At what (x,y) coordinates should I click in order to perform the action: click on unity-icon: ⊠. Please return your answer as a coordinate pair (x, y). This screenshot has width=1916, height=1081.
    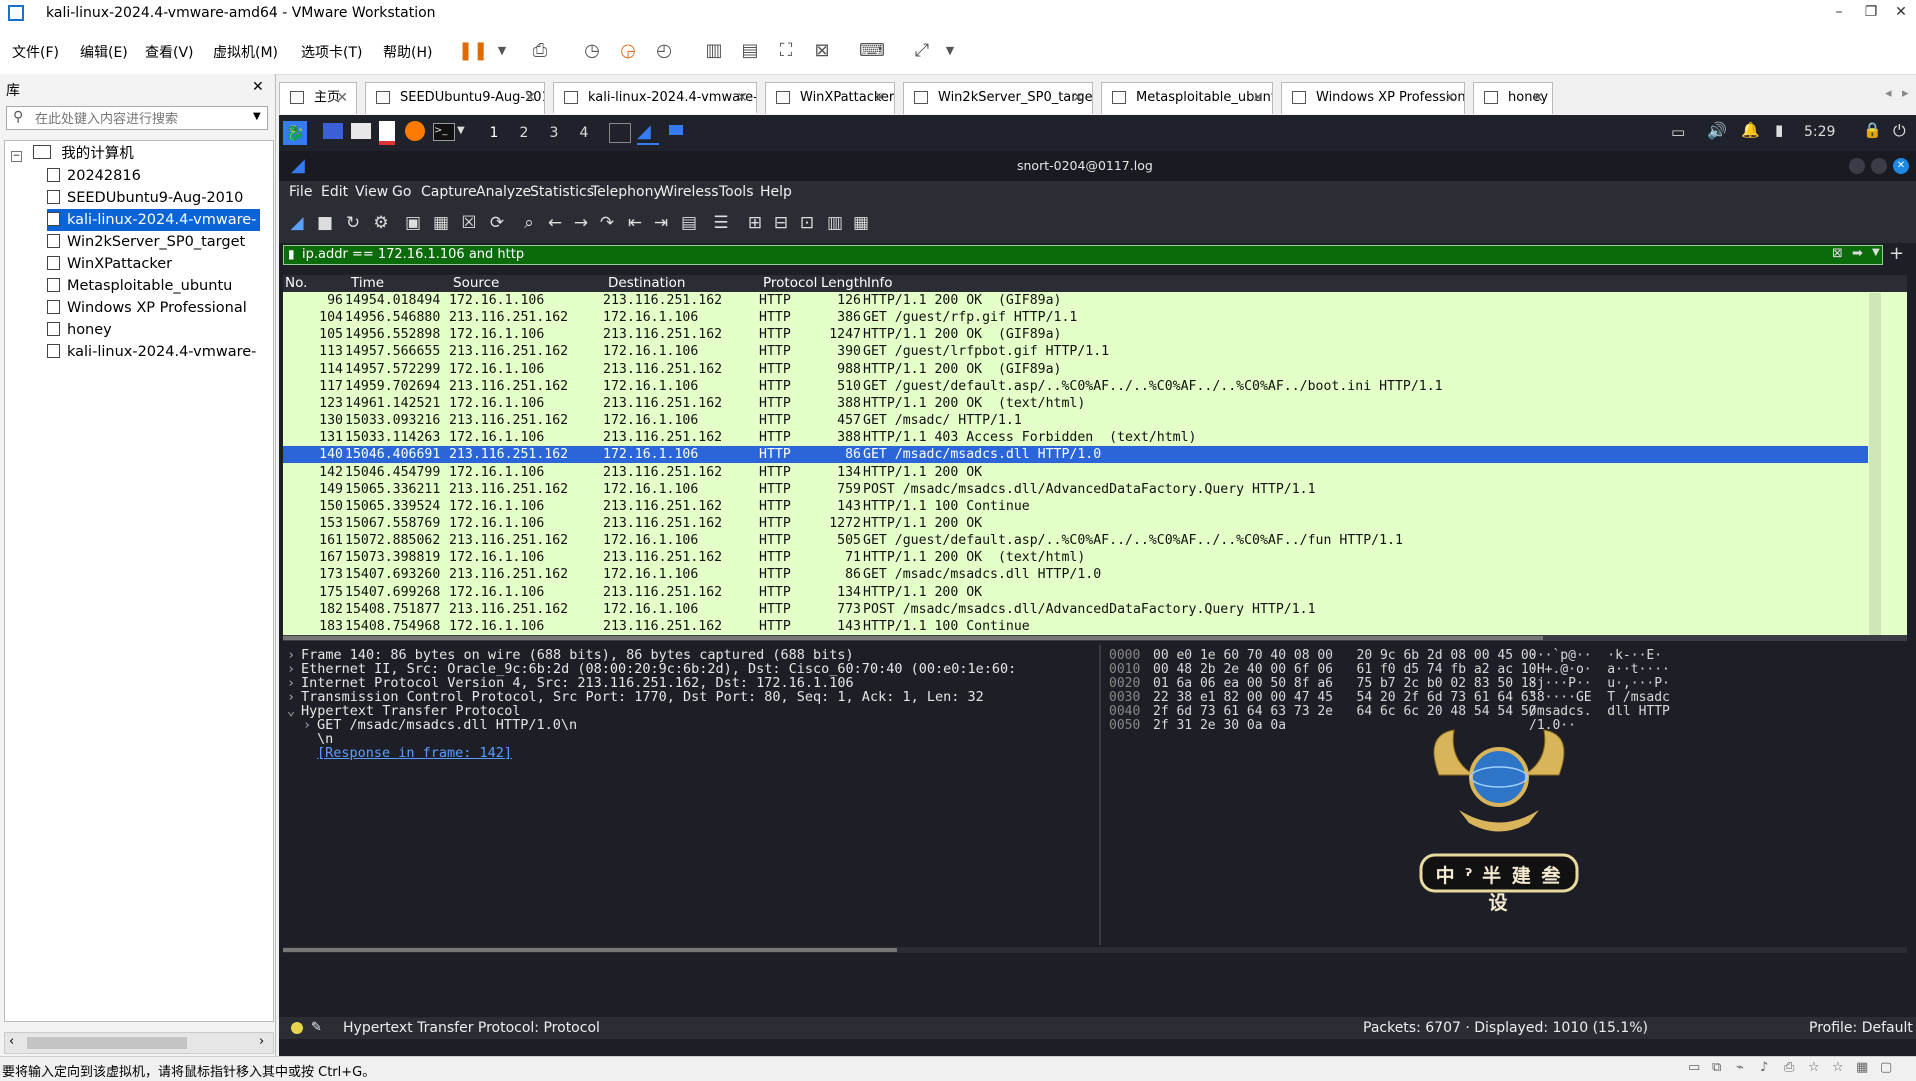
    Looking at the image, I should click on (822, 51).